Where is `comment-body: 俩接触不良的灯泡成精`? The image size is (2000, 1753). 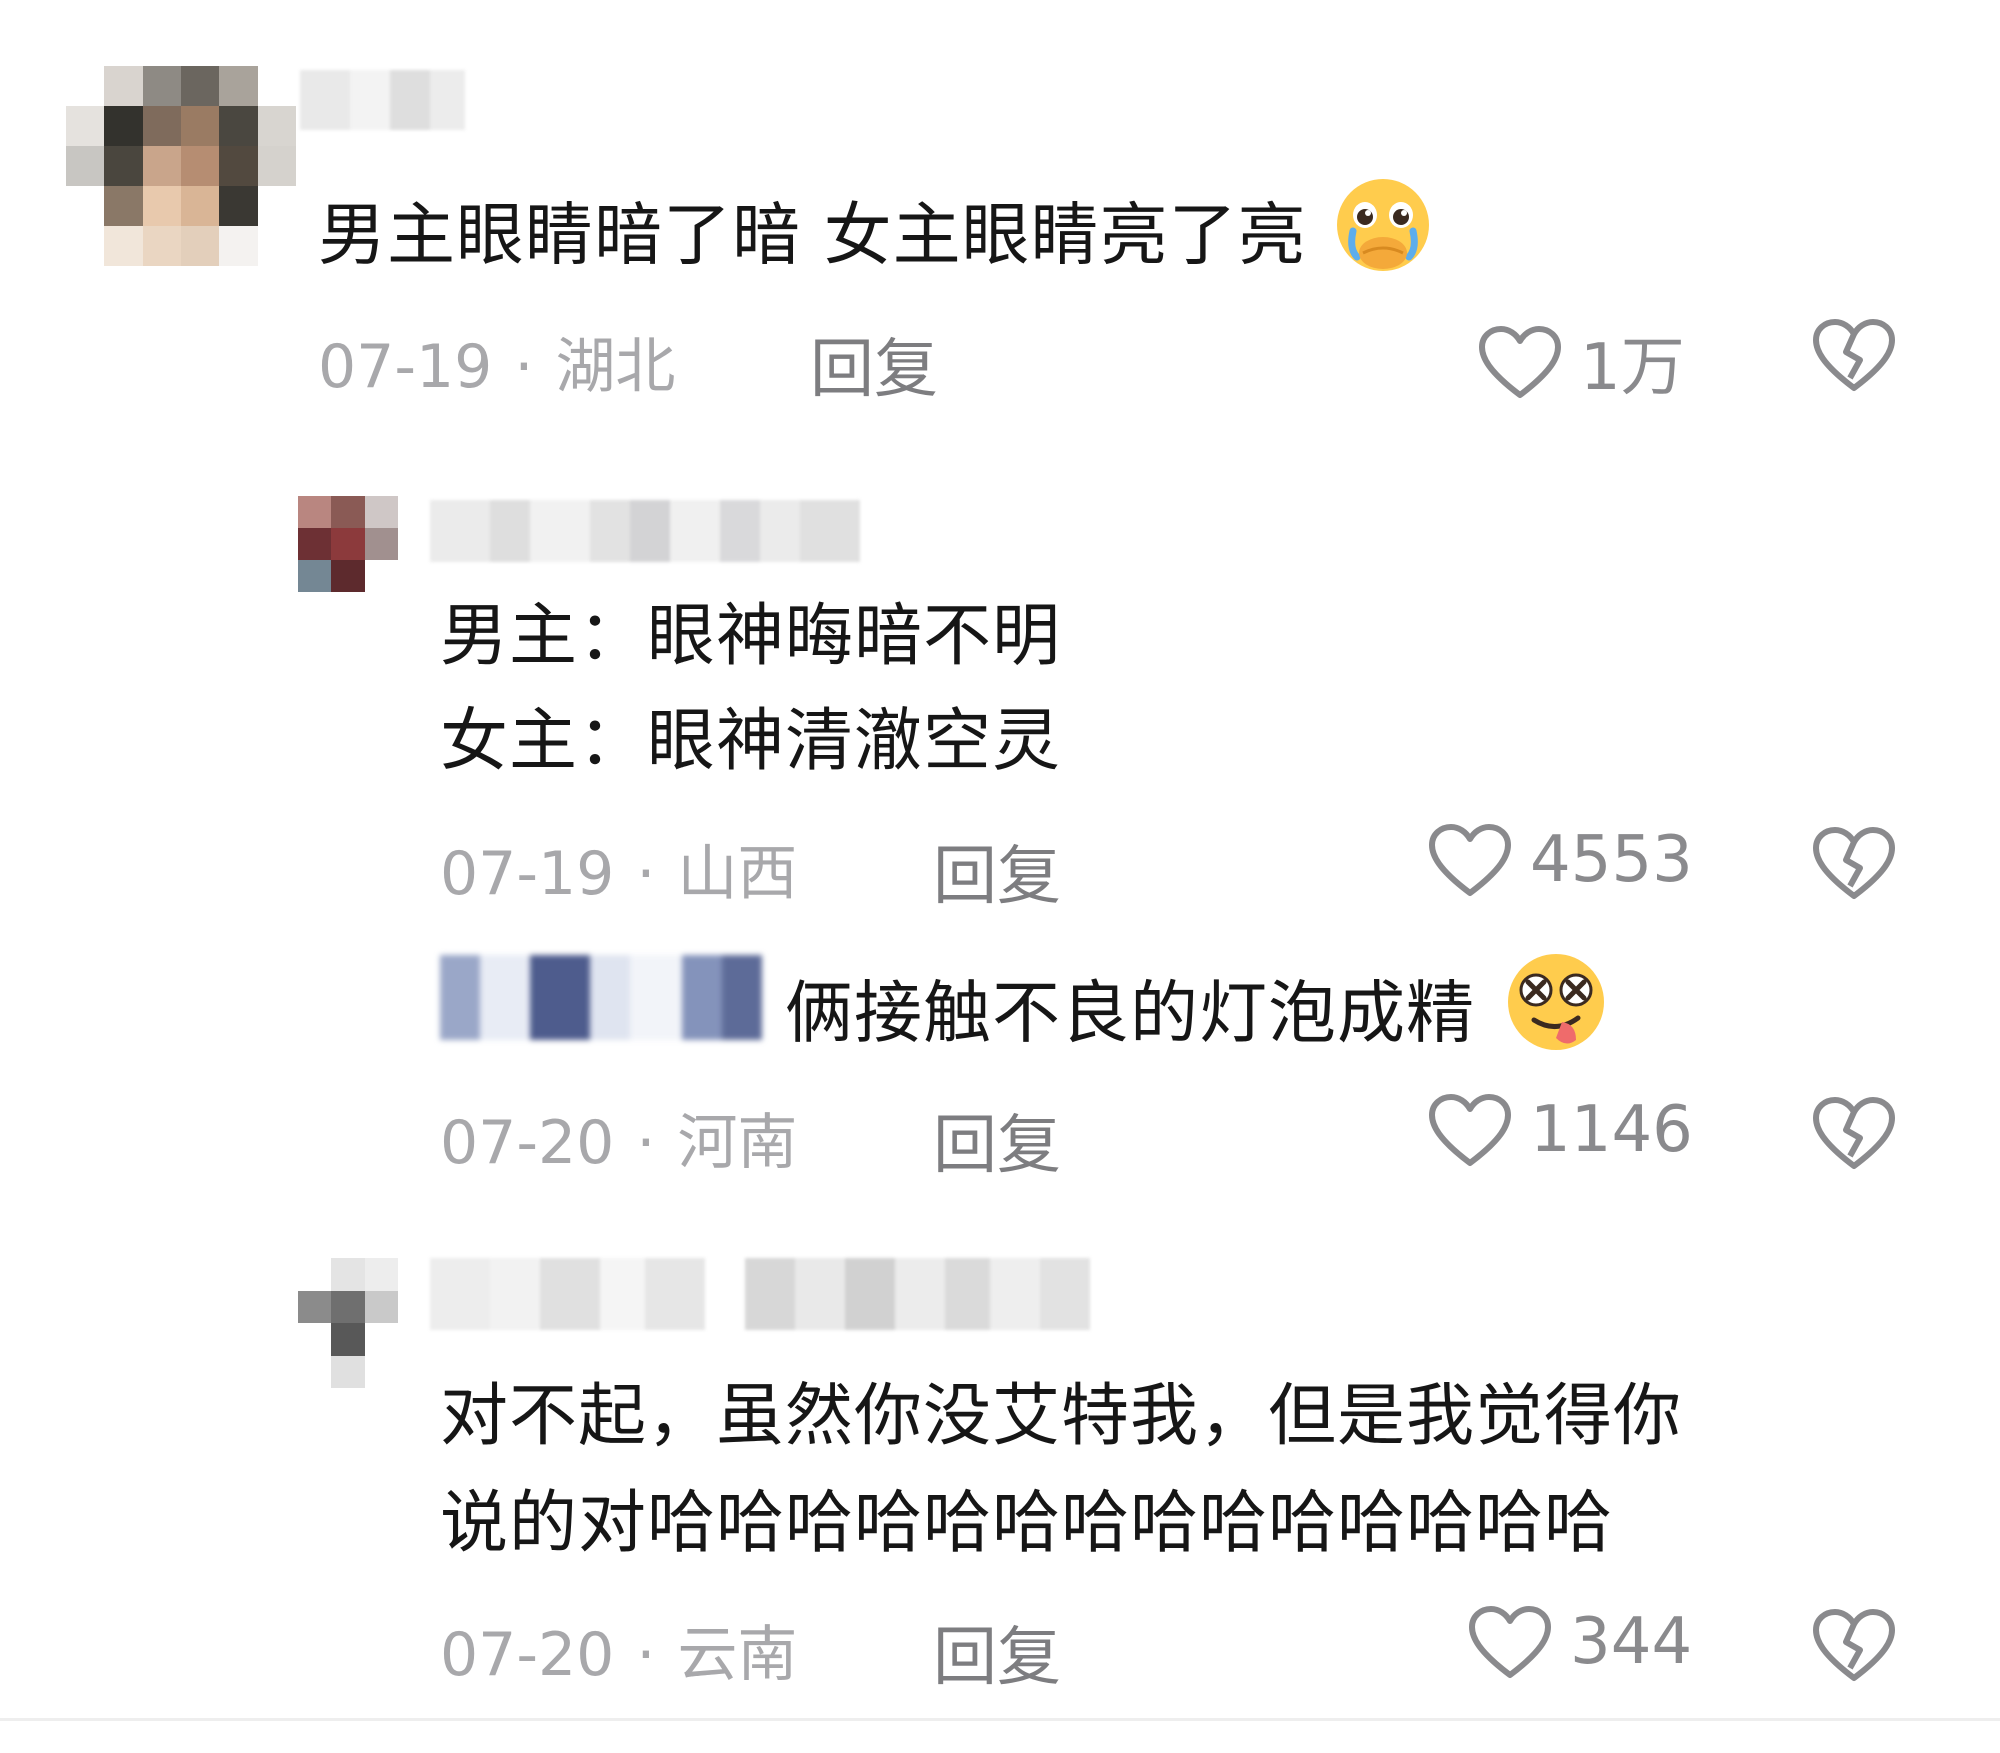
comment-body: 俩接触不良的灯泡成精 is located at coordinates (1130, 1014).